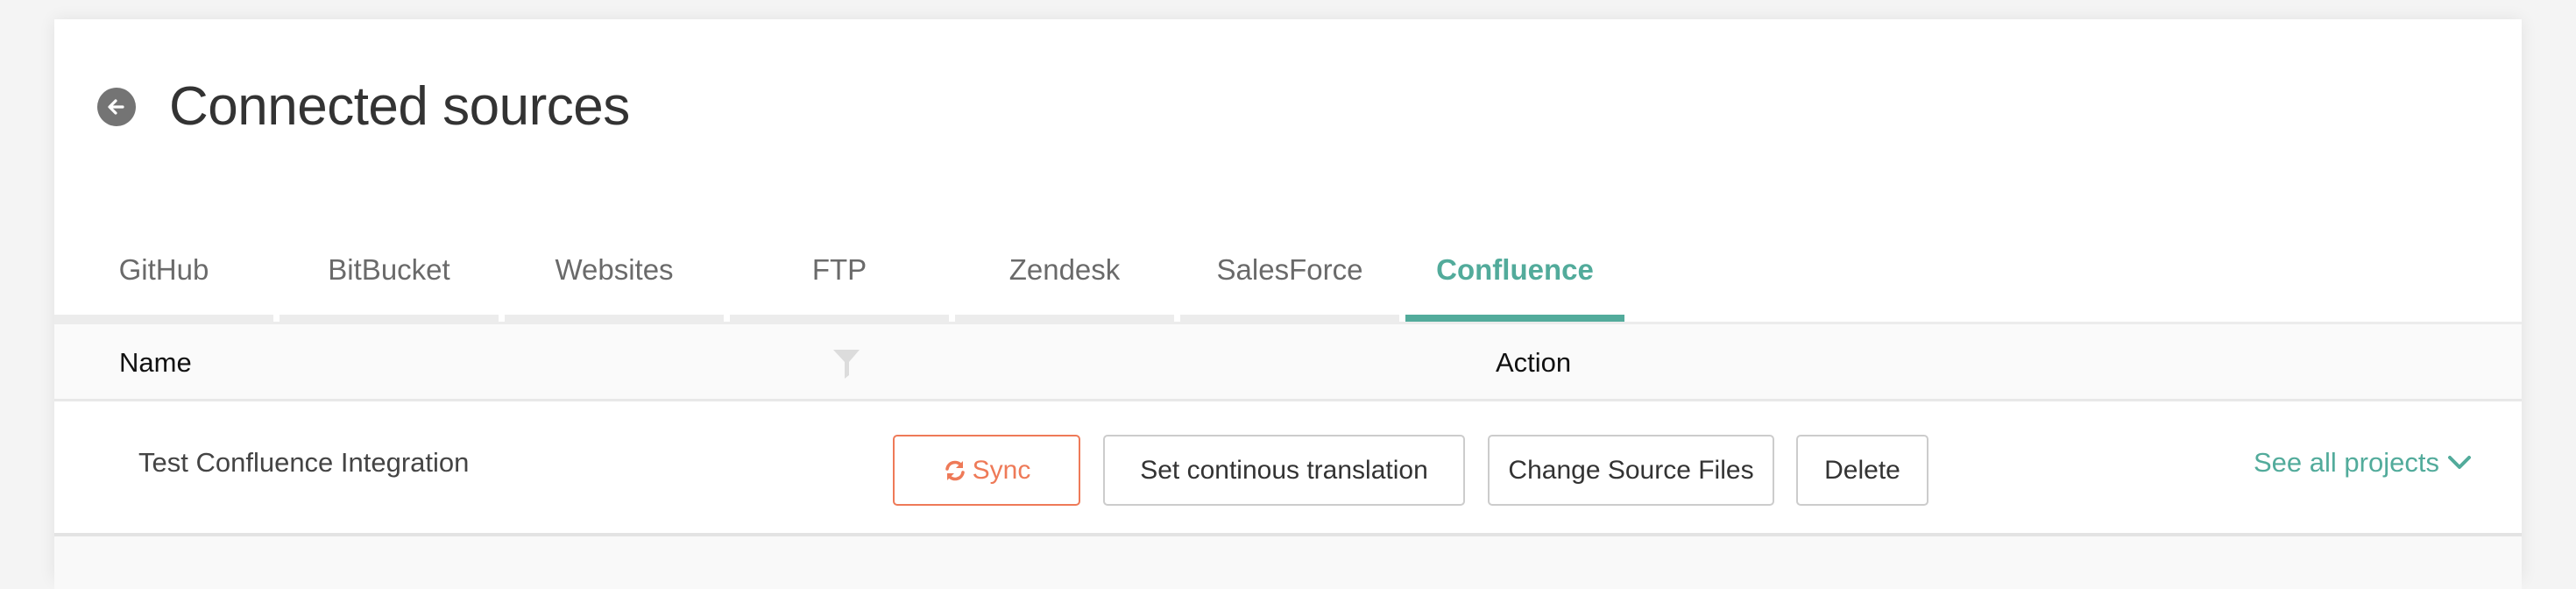  I want to click on next-table-row, so click(1288, 562).